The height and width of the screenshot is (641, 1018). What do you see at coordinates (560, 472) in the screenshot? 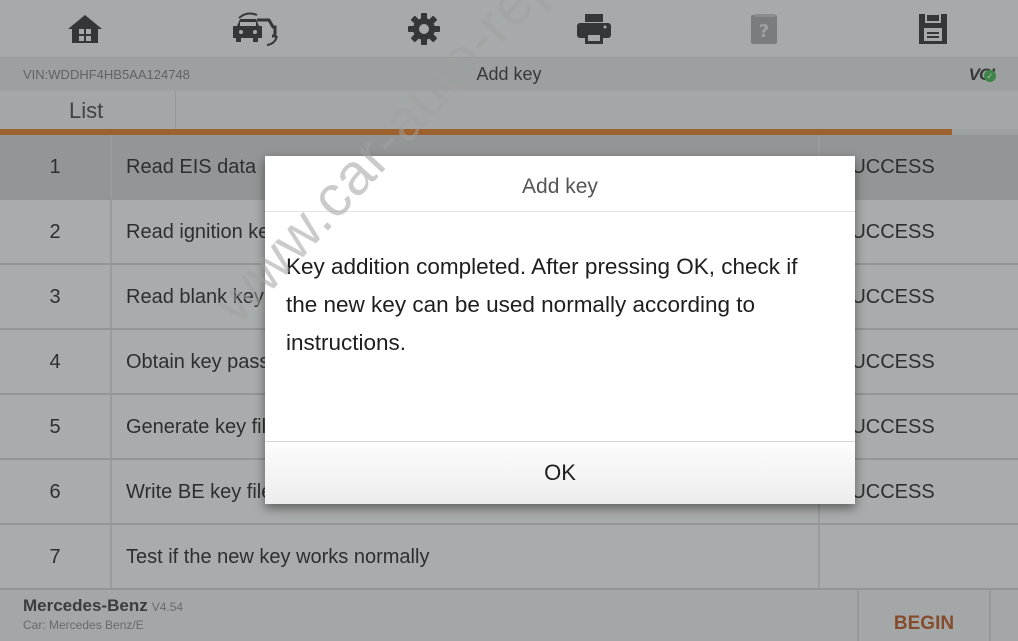
I see `ok-button: OK` at bounding box center [560, 472].